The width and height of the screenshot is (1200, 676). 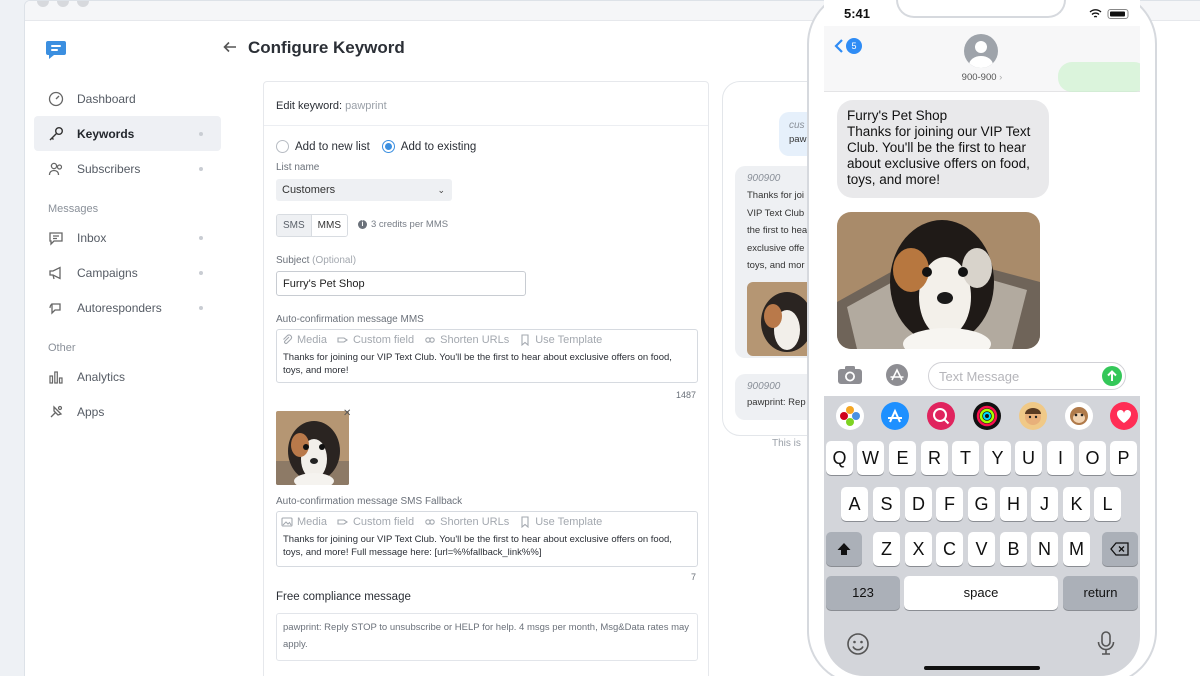 What do you see at coordinates (1106, 643) in the screenshot?
I see `microphone-icon` at bounding box center [1106, 643].